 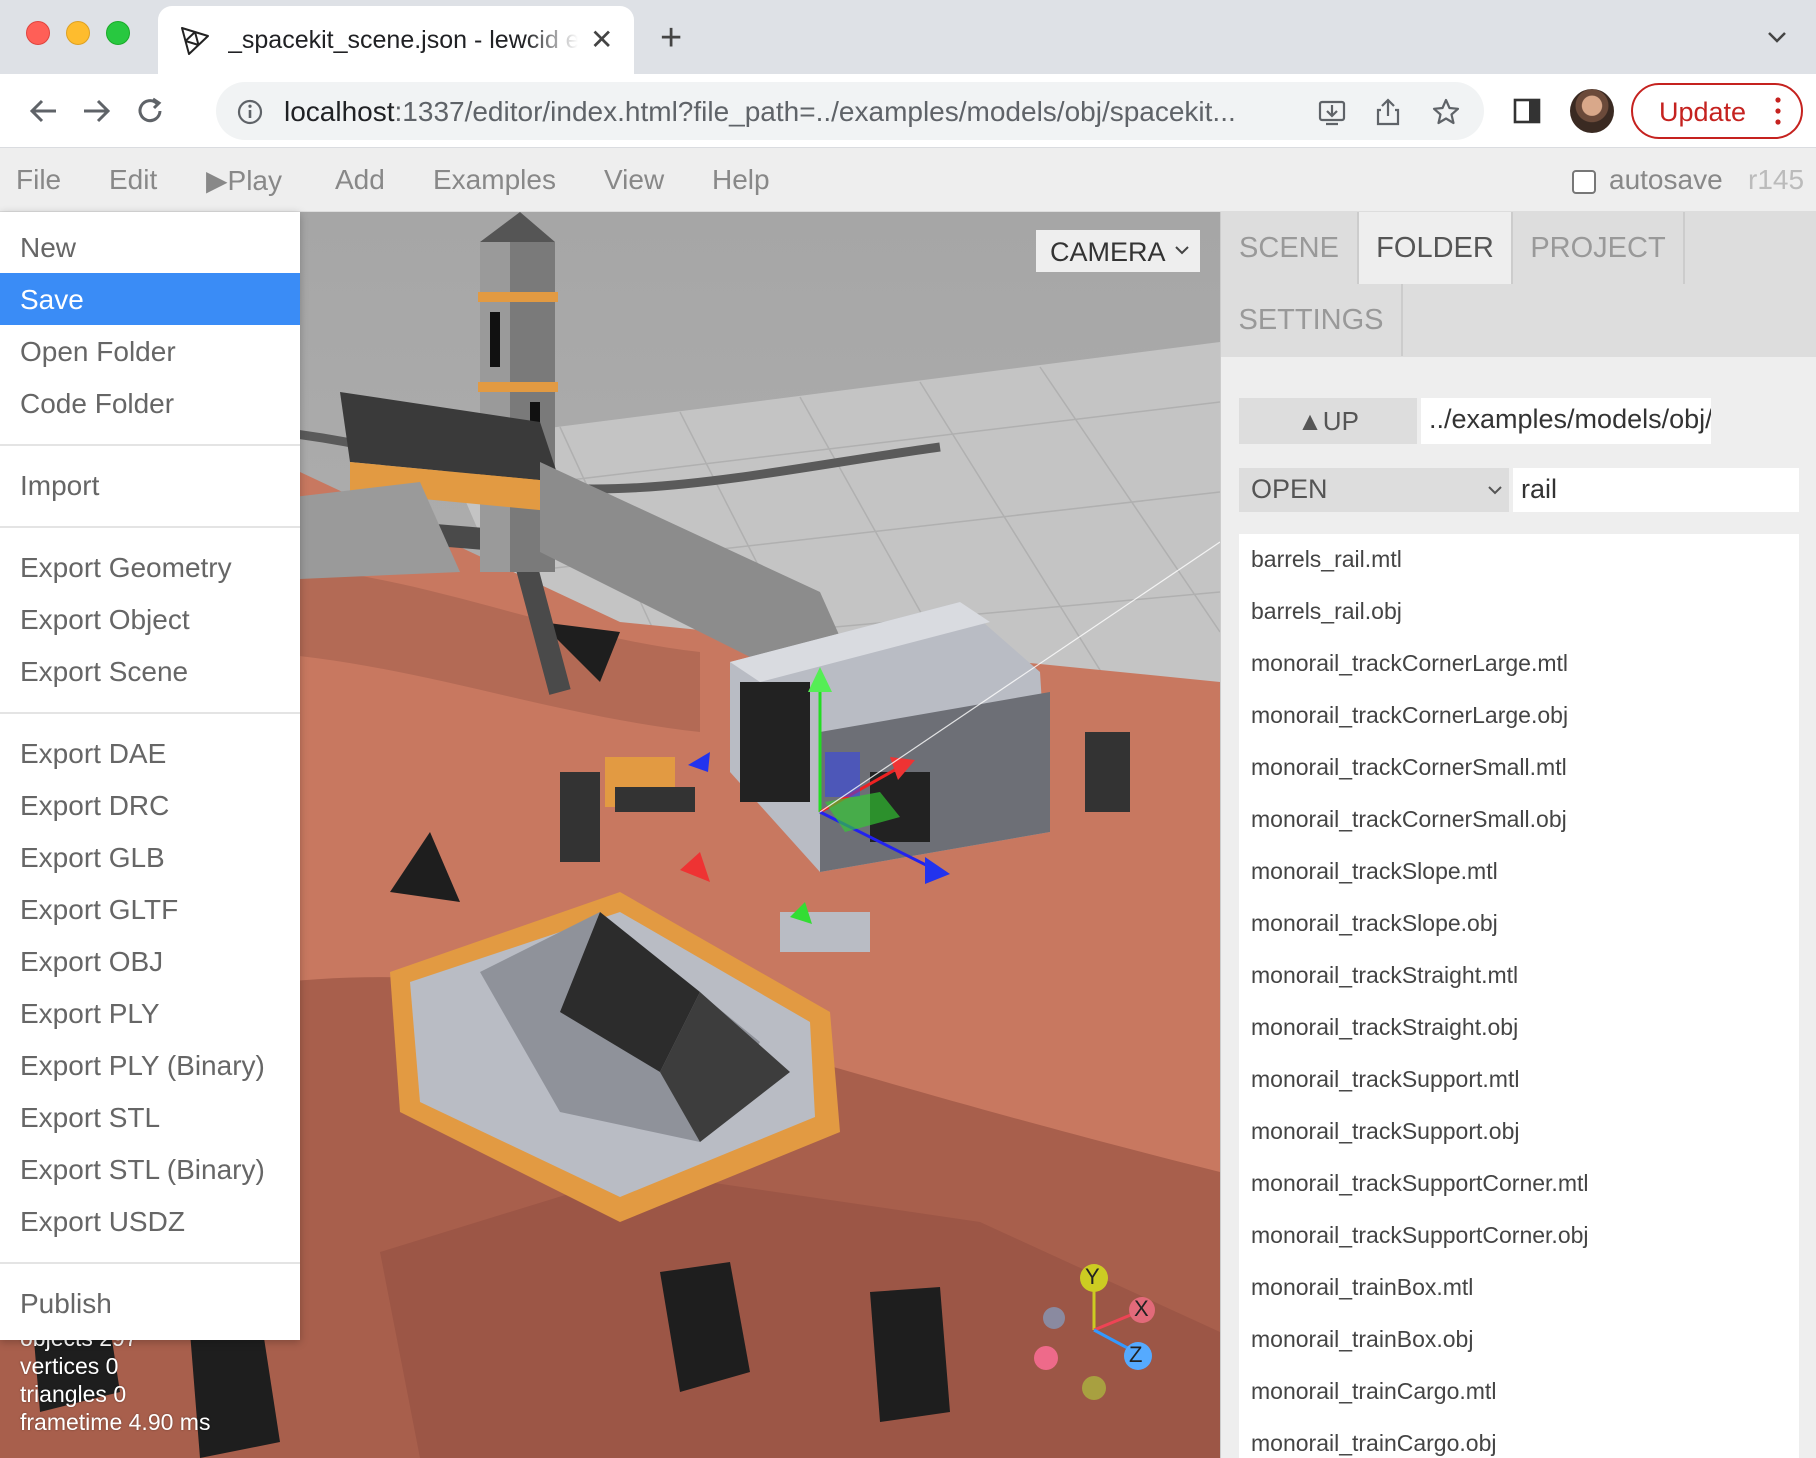 I want to click on menu-item-export-stl: Export STL, so click(x=150, y=1117).